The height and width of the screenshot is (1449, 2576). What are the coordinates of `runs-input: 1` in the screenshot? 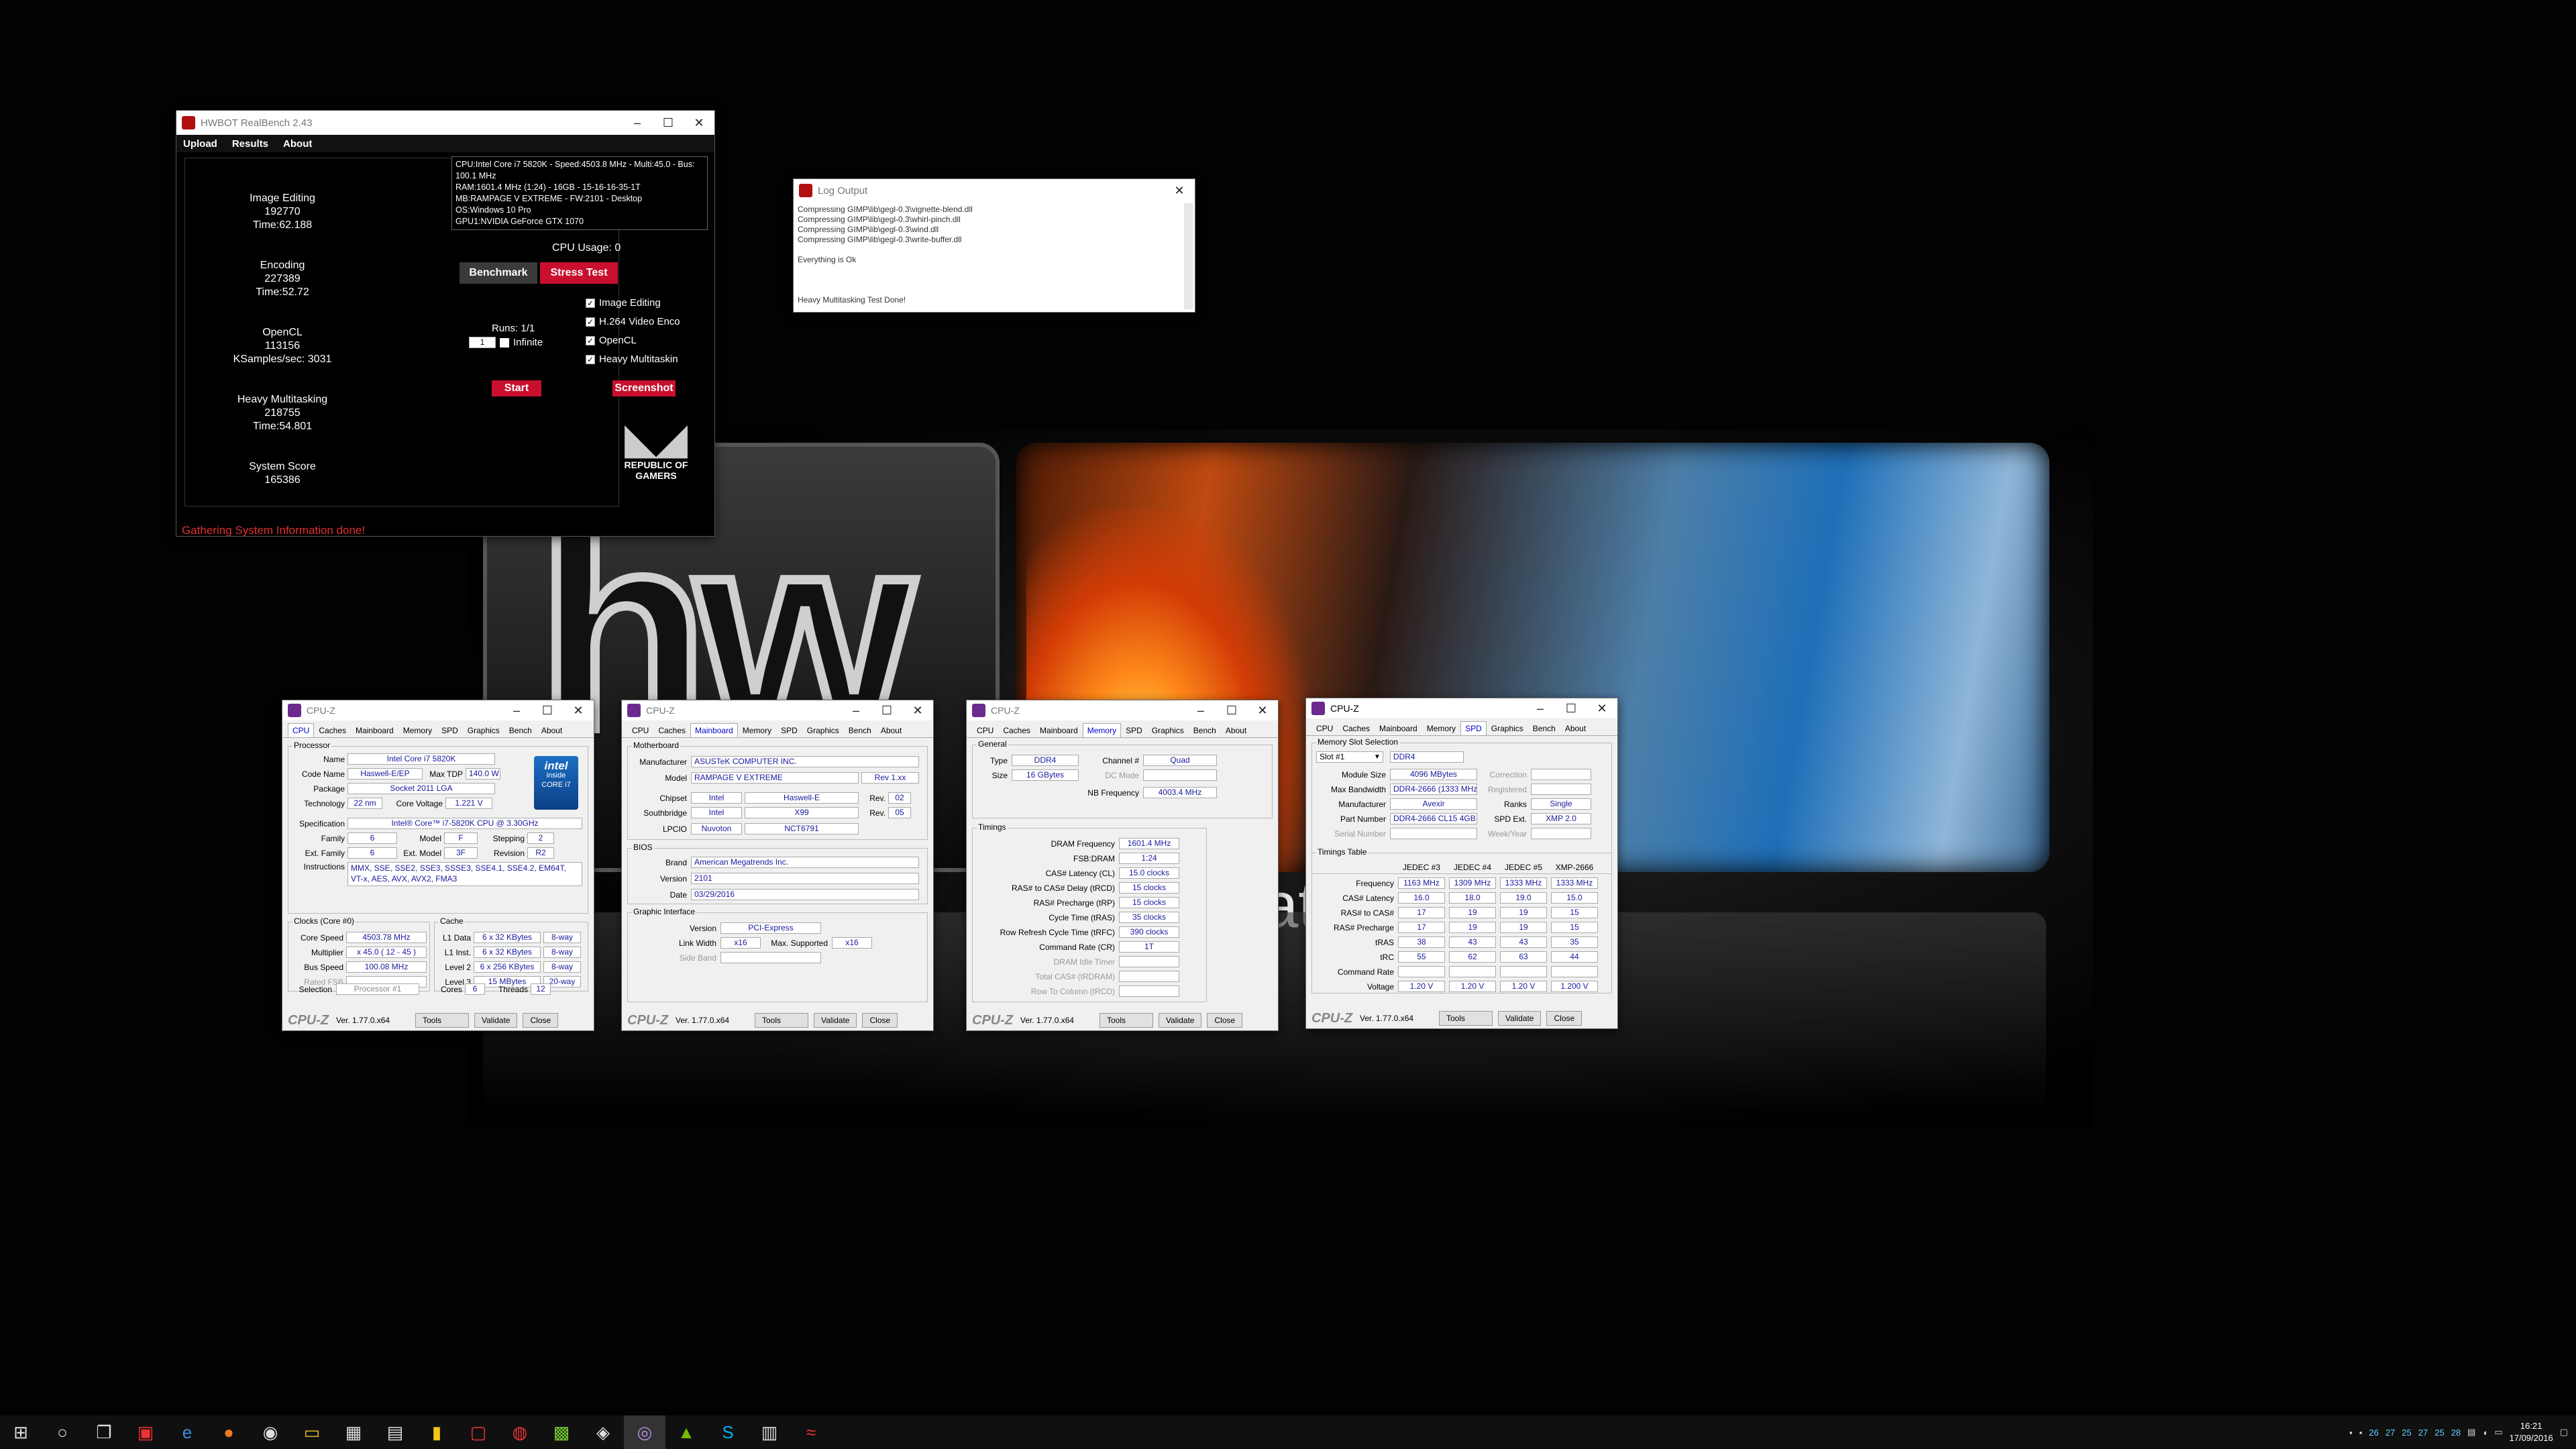 It's located at (482, 342).